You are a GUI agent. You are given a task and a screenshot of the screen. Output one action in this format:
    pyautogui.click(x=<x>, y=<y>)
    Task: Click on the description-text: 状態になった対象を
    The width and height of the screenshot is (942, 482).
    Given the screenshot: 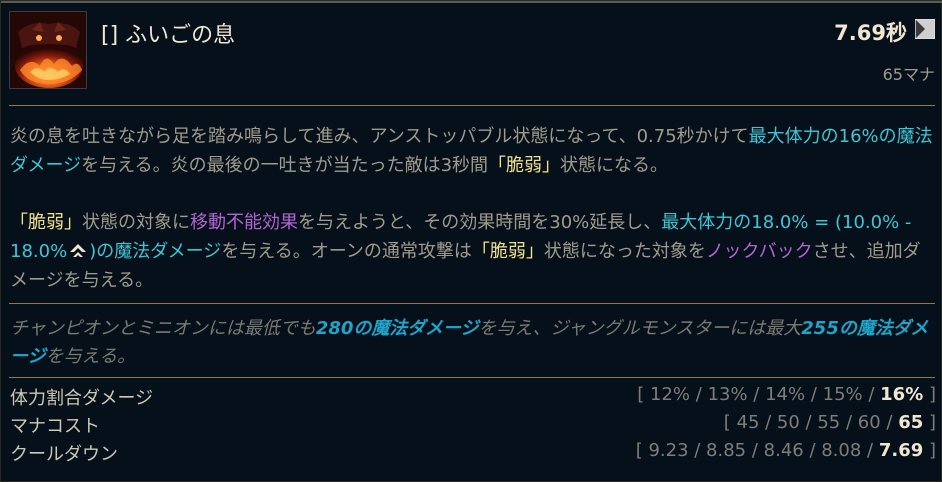 What is the action you would take?
    pyautogui.click(x=624, y=251)
    